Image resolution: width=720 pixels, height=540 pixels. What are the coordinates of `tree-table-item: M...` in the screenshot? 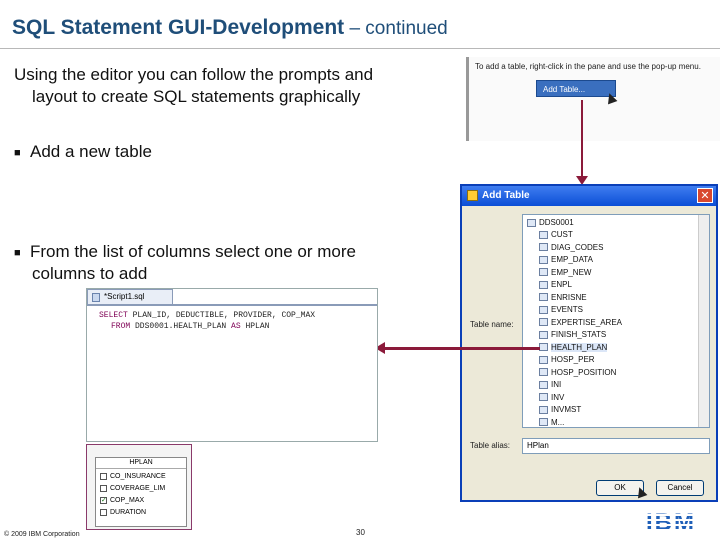 It's located at (552, 422).